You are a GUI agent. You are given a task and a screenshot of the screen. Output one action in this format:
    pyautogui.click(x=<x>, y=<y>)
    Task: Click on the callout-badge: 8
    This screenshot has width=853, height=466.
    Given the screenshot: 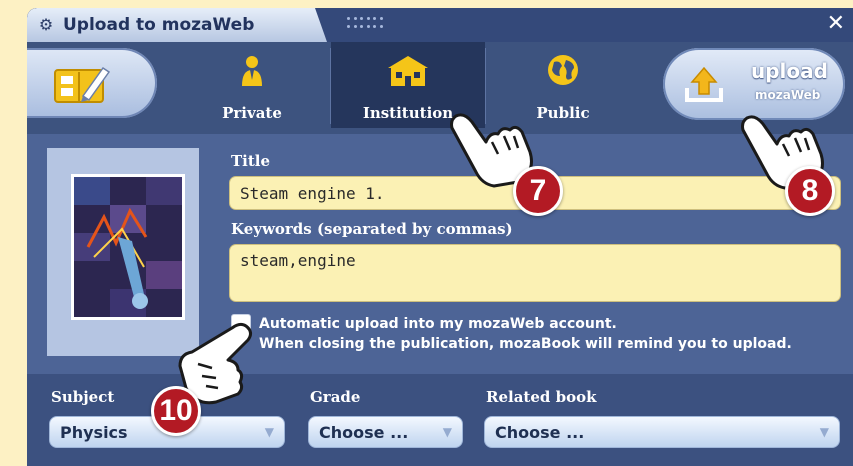 What is the action you would take?
    pyautogui.click(x=810, y=191)
    